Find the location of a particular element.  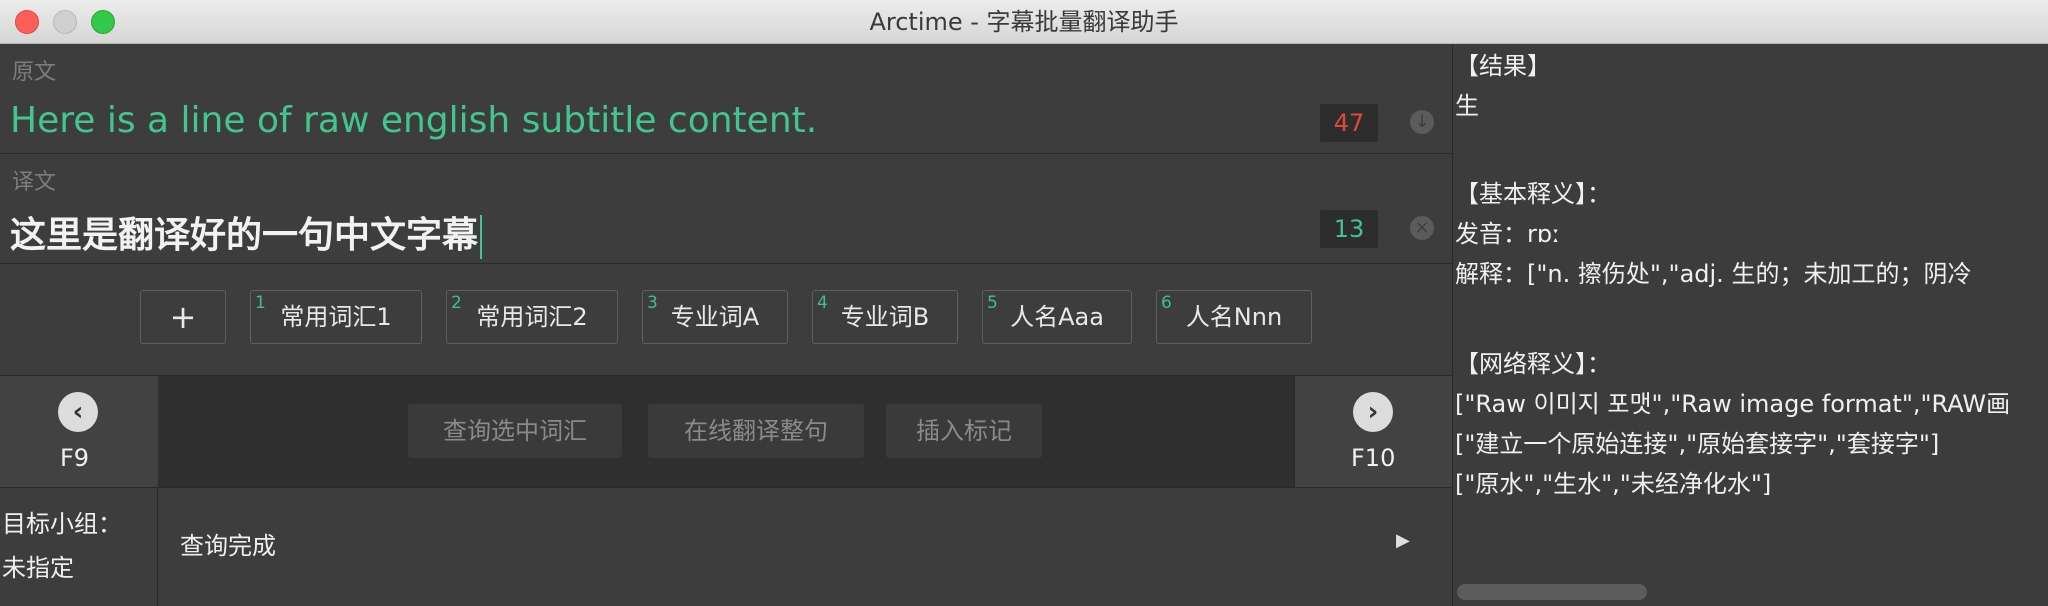

result-line: 【结果】 is located at coordinates (1503, 66).